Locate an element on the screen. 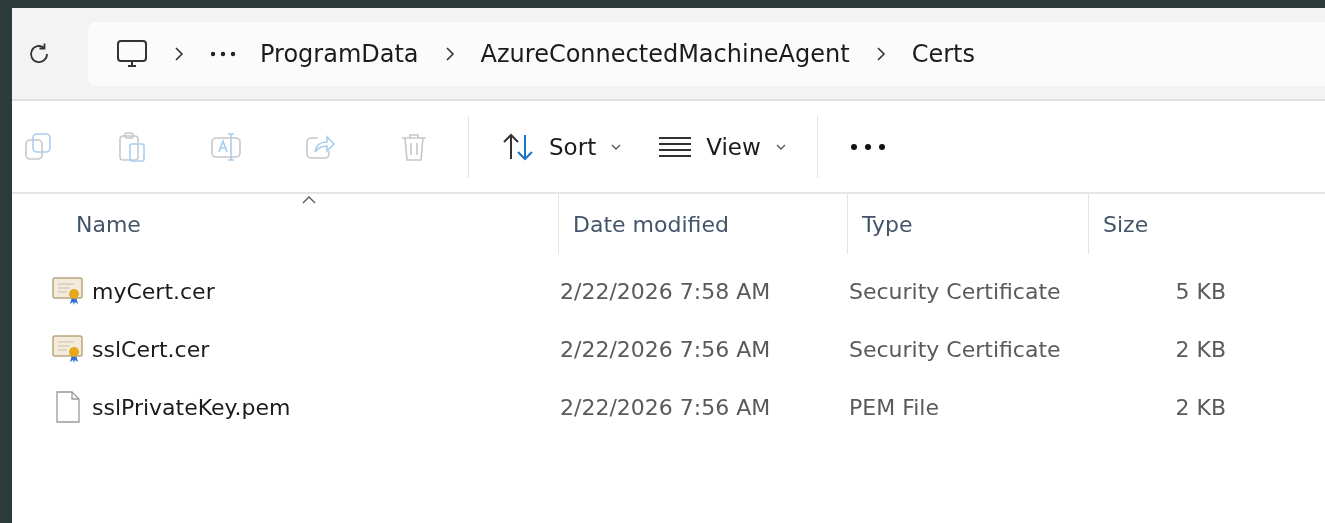 The image size is (1325, 523). date-modified: 2/22/2026 7:58 AM is located at coordinates (665, 291).